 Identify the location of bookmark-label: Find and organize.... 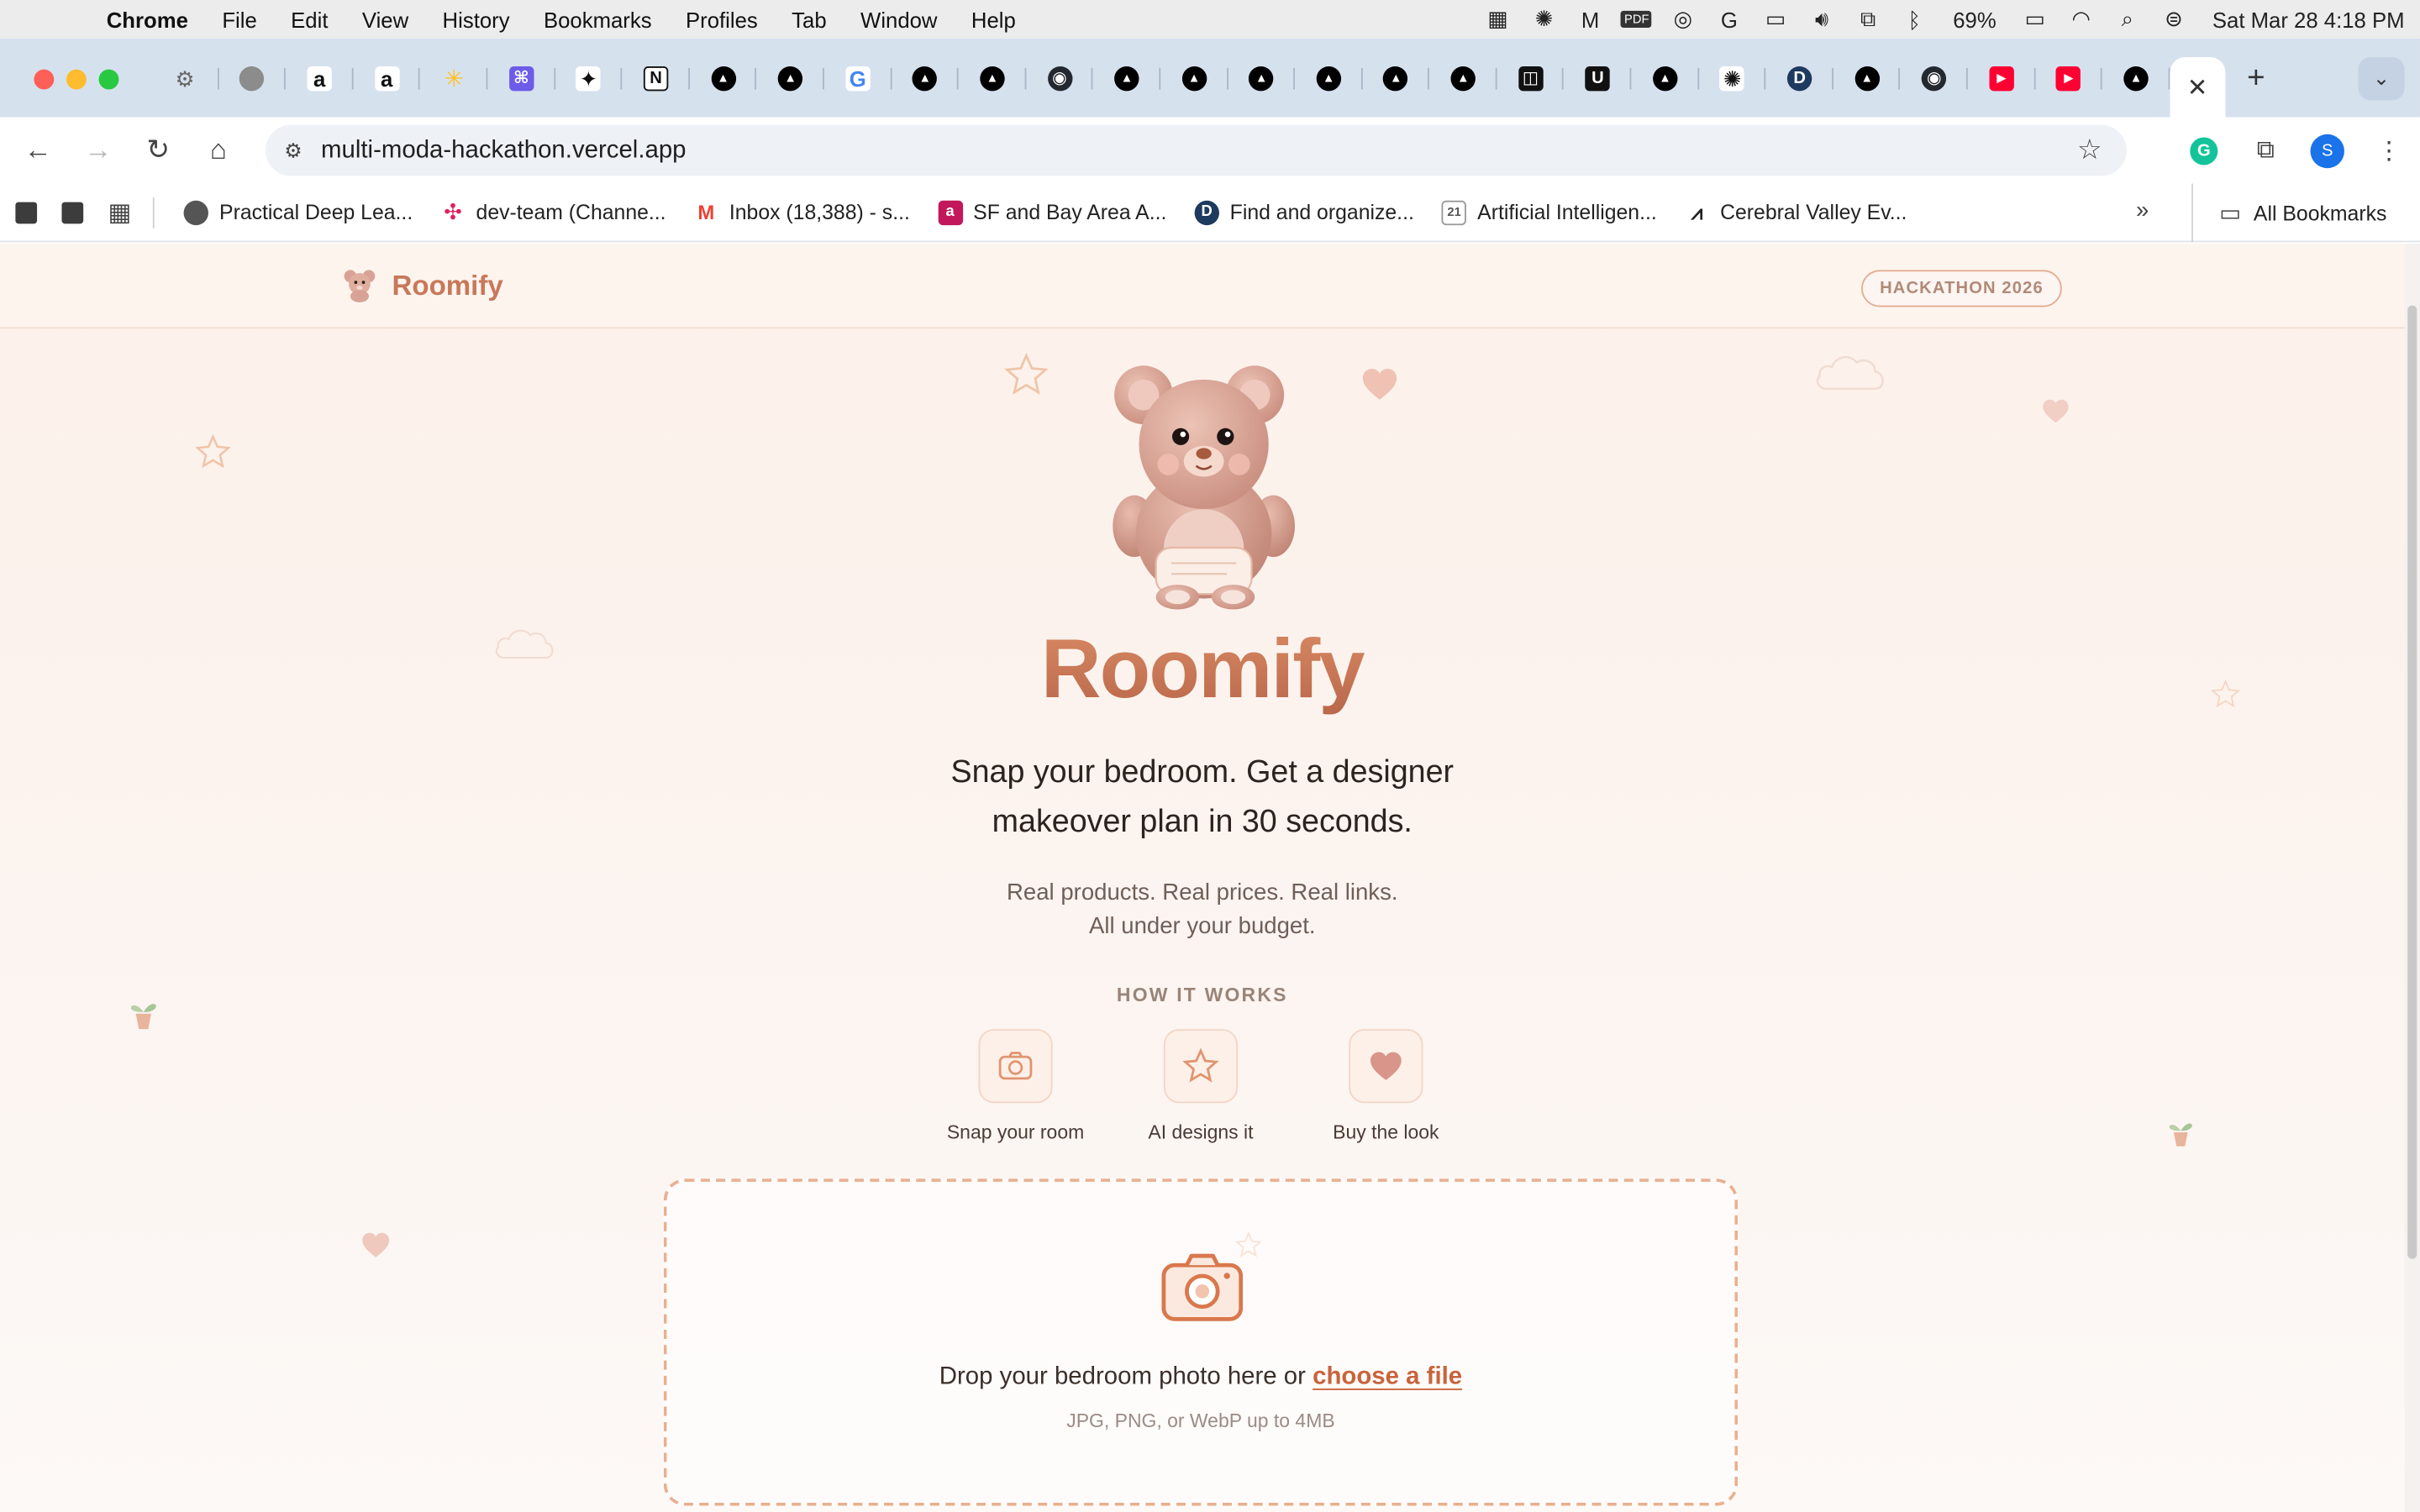
(1321, 212).